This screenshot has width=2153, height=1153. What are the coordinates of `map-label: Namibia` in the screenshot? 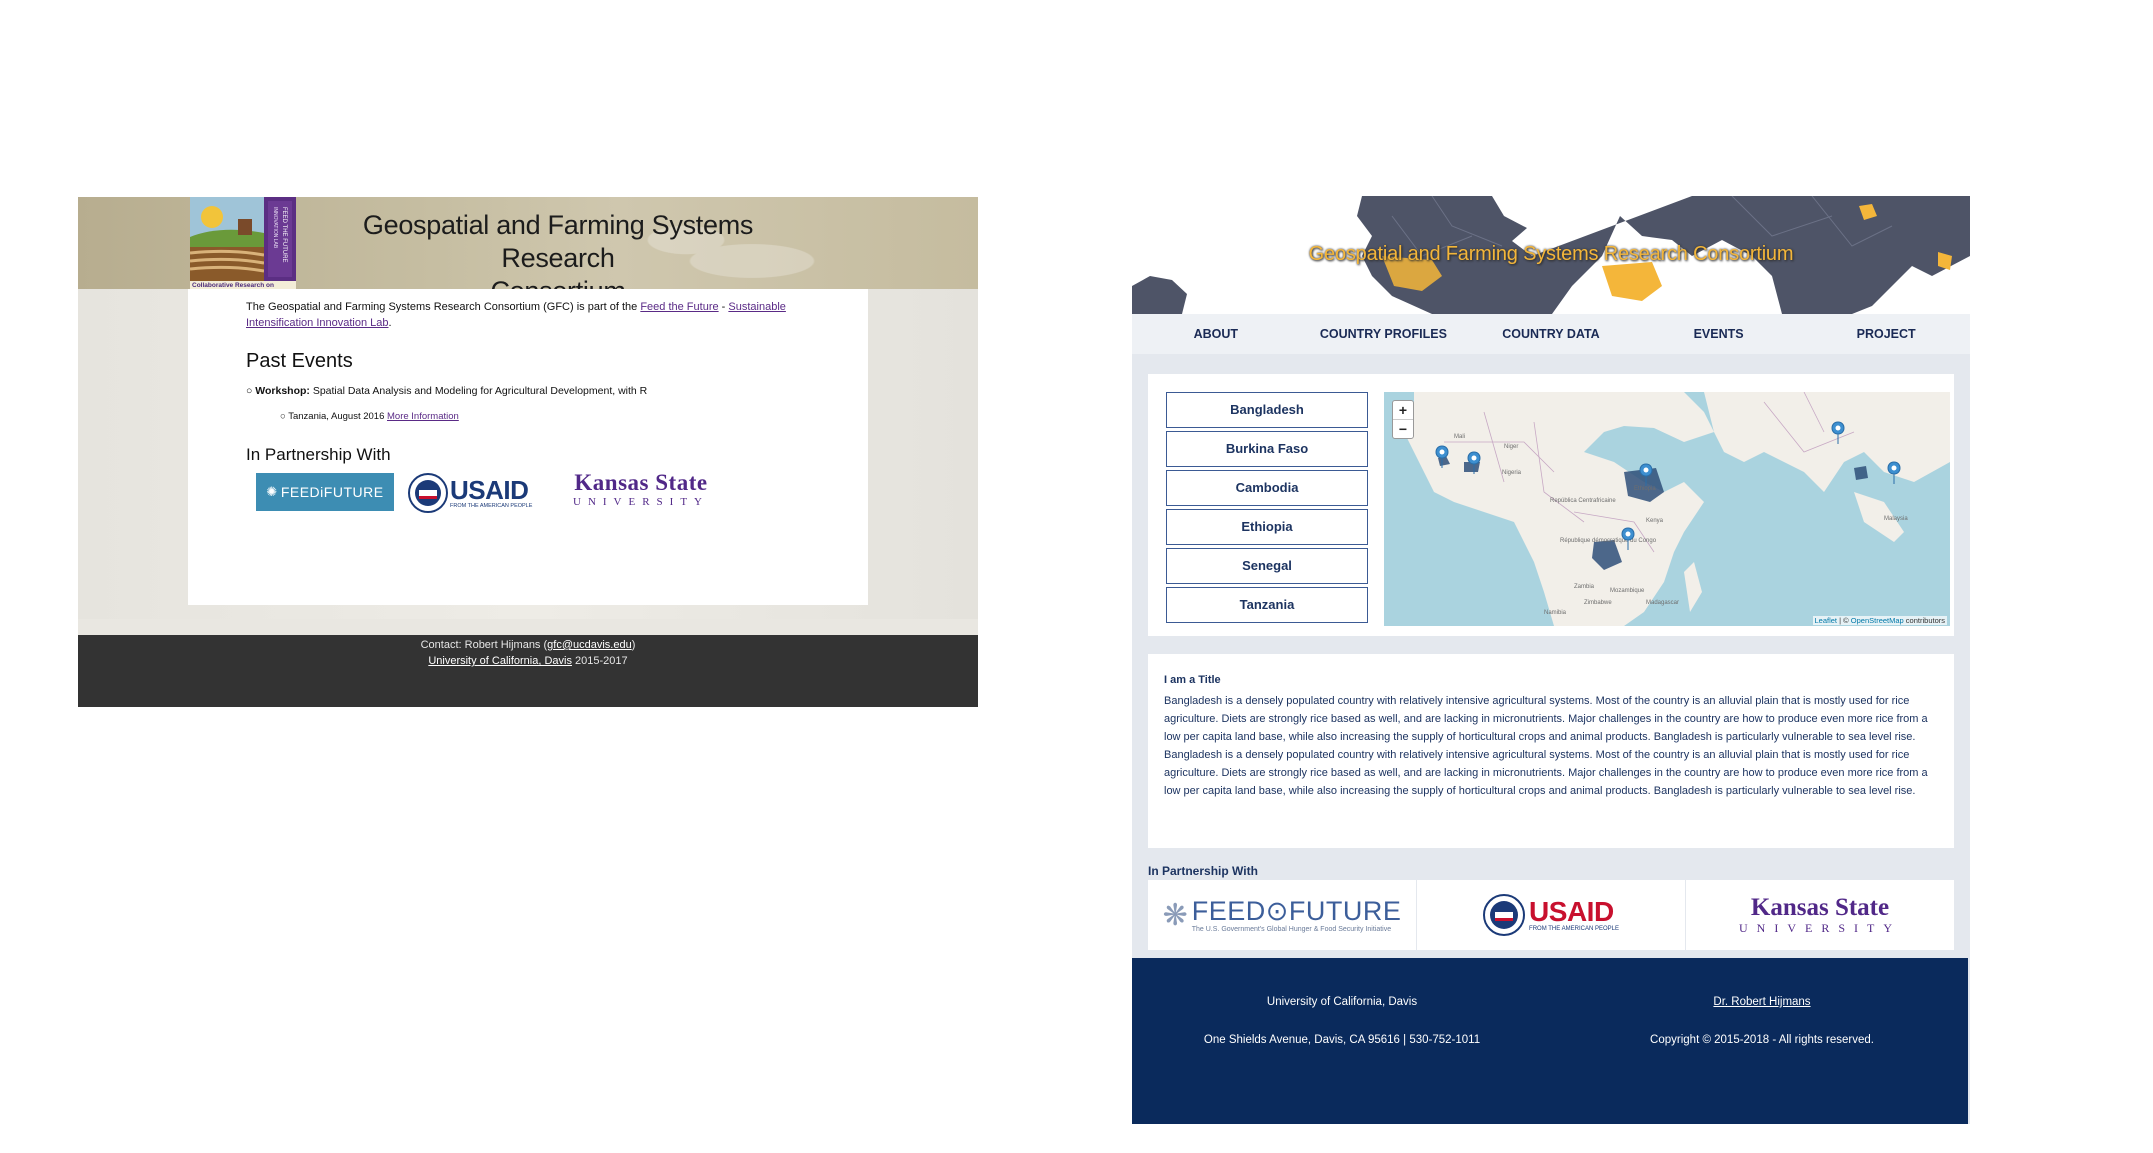 It's located at (1555, 613).